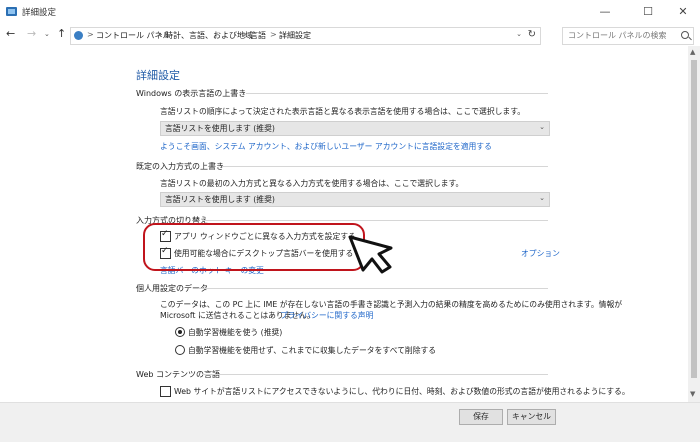  I want to click on highlight-annotation, so click(254, 247).